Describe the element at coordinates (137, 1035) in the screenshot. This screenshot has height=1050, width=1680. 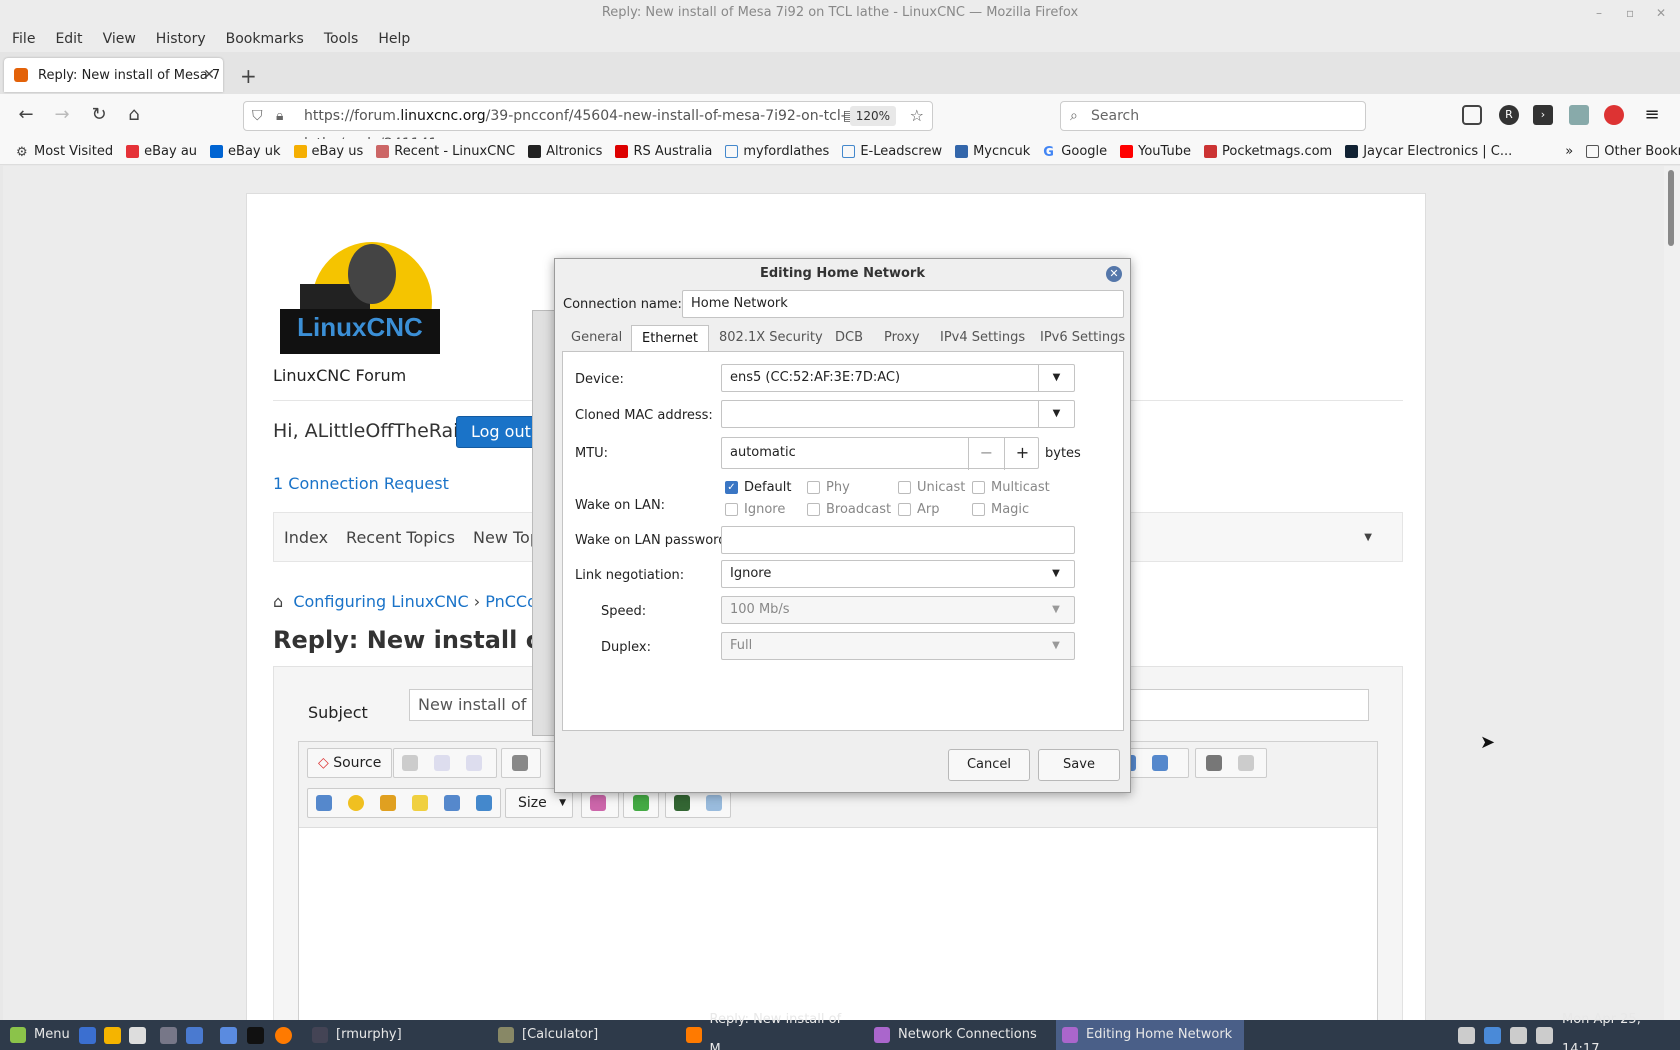
I see `notes-launcher-icon` at that location.